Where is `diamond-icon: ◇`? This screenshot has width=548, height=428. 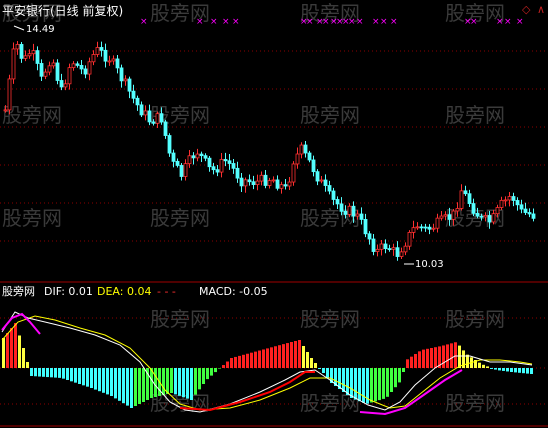 diamond-icon: ◇ is located at coordinates (526, 10).